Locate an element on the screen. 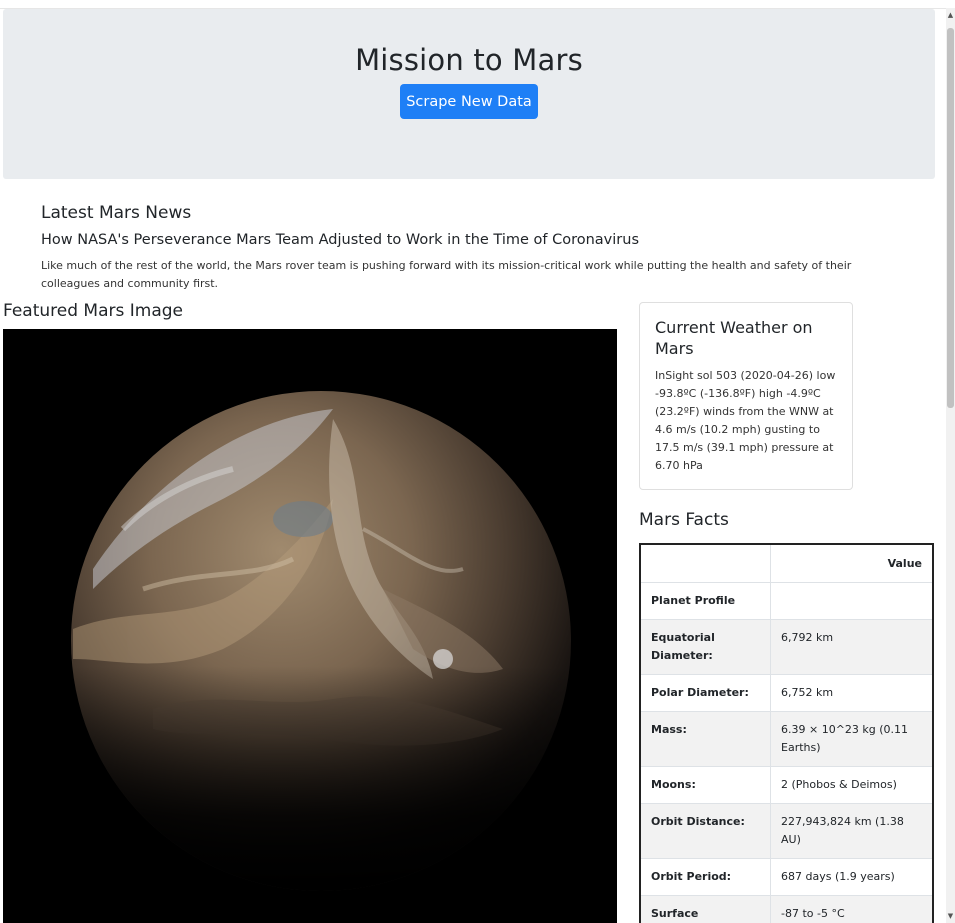  featured-image-heading: Featured Mars Image is located at coordinates (93, 311).